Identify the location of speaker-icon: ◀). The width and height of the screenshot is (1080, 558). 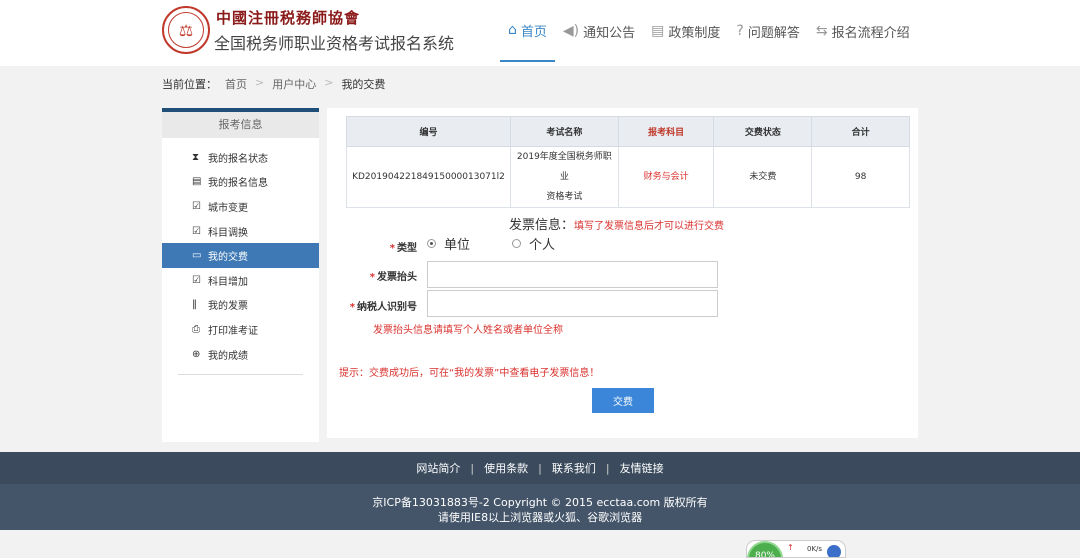
(571, 31).